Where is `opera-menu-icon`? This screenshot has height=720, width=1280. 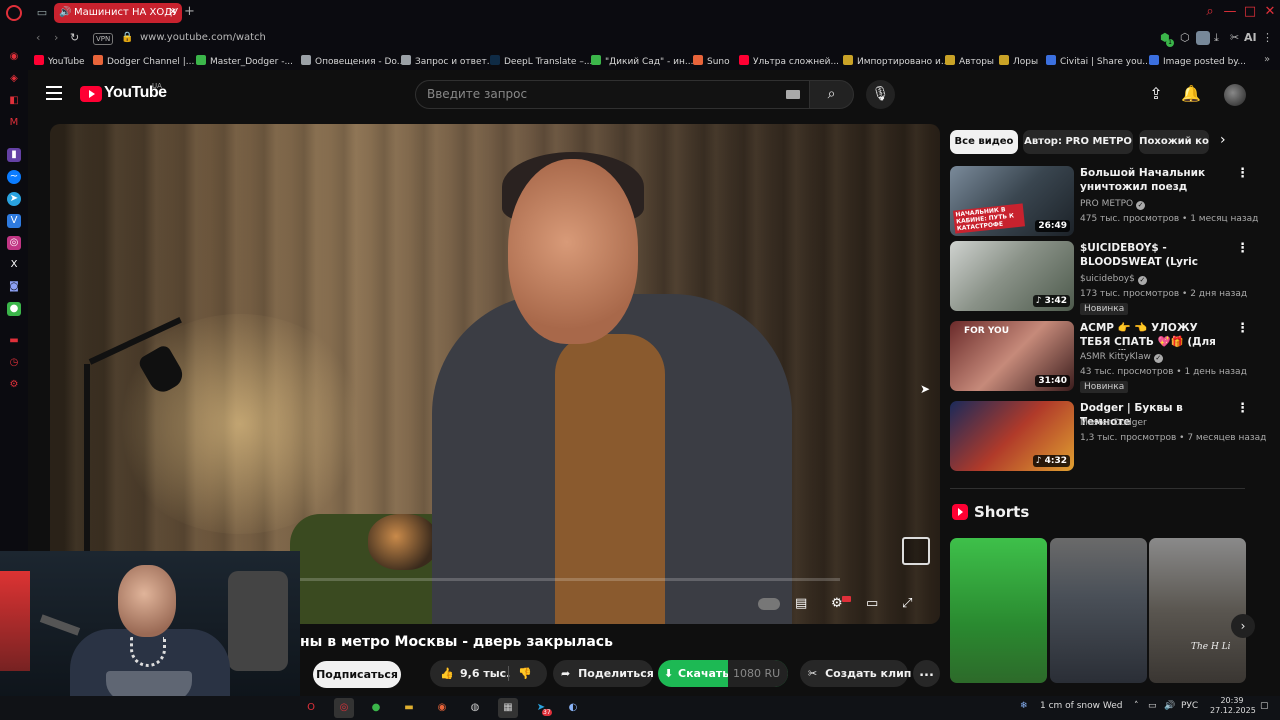 opera-menu-icon is located at coordinates (14, 13).